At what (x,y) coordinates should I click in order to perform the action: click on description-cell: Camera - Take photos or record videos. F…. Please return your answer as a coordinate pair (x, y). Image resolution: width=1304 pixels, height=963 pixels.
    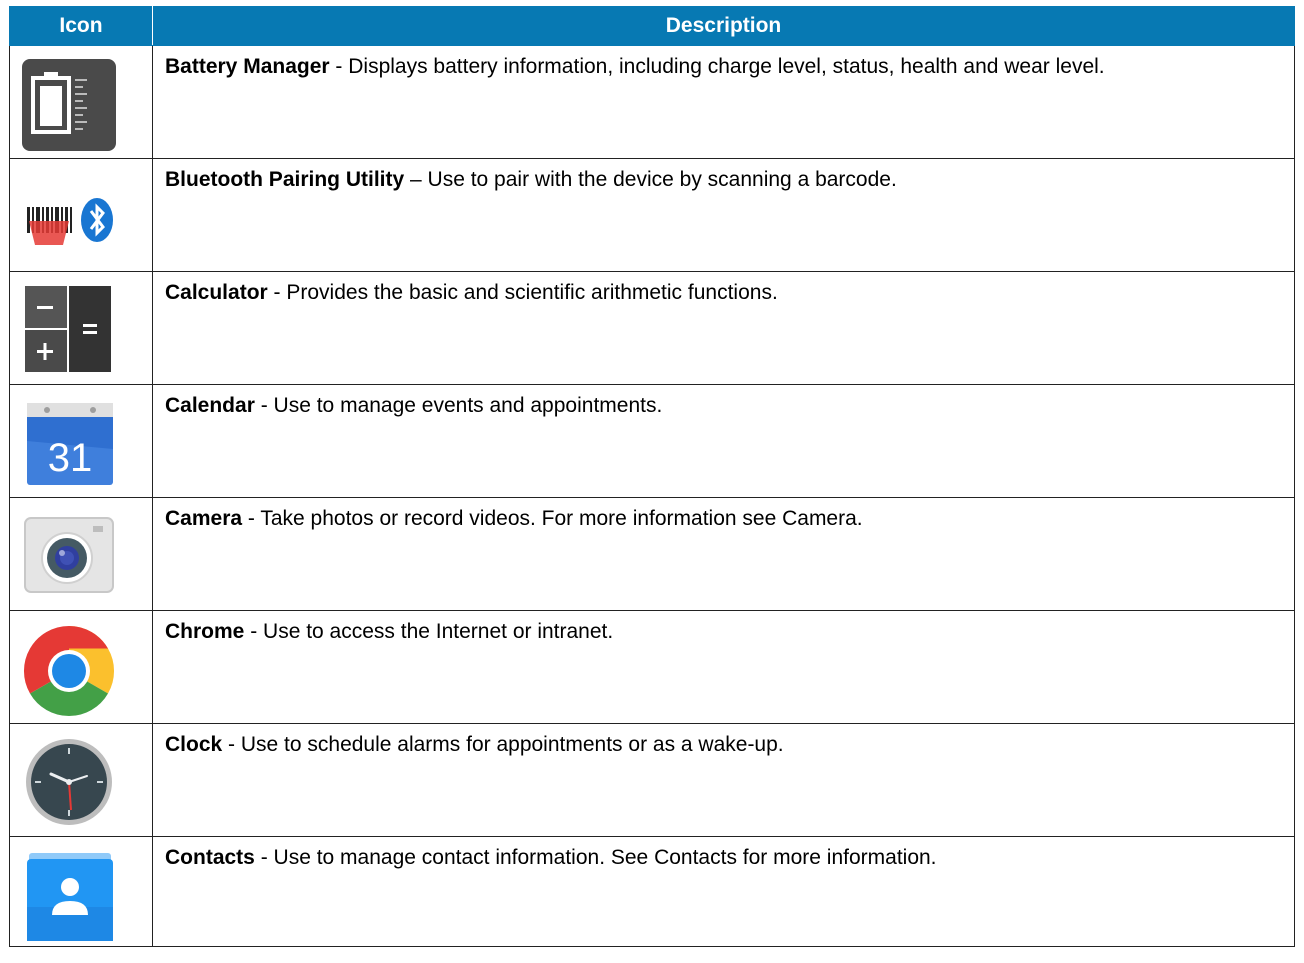
    Looking at the image, I should click on (723, 554).